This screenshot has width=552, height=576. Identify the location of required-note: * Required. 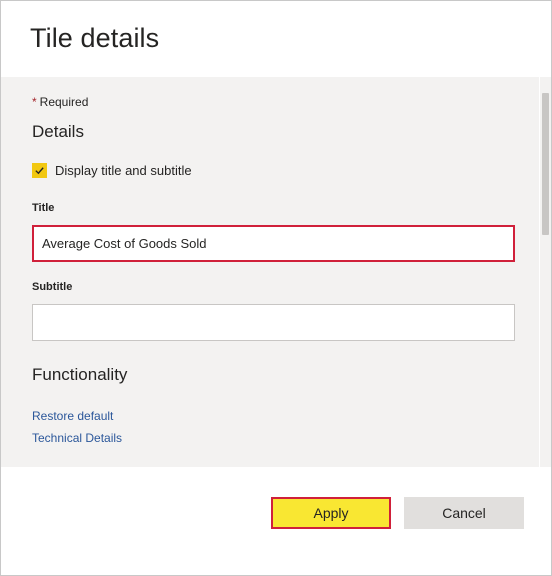
(60, 102).